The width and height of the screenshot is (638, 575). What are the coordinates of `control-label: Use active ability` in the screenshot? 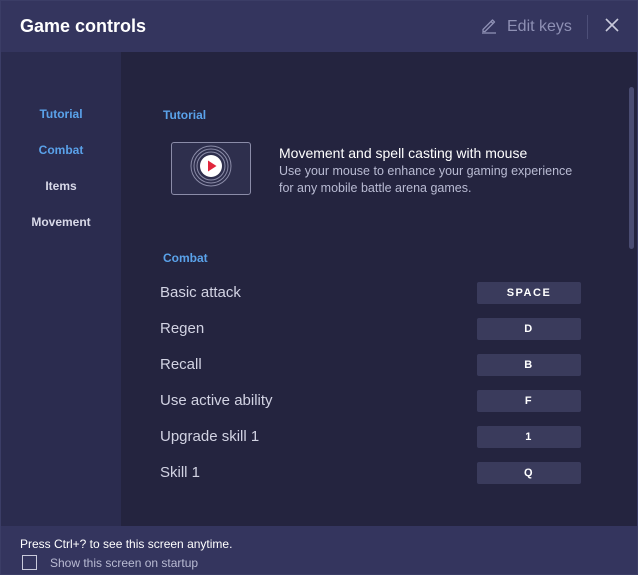 It's located at (216, 400).